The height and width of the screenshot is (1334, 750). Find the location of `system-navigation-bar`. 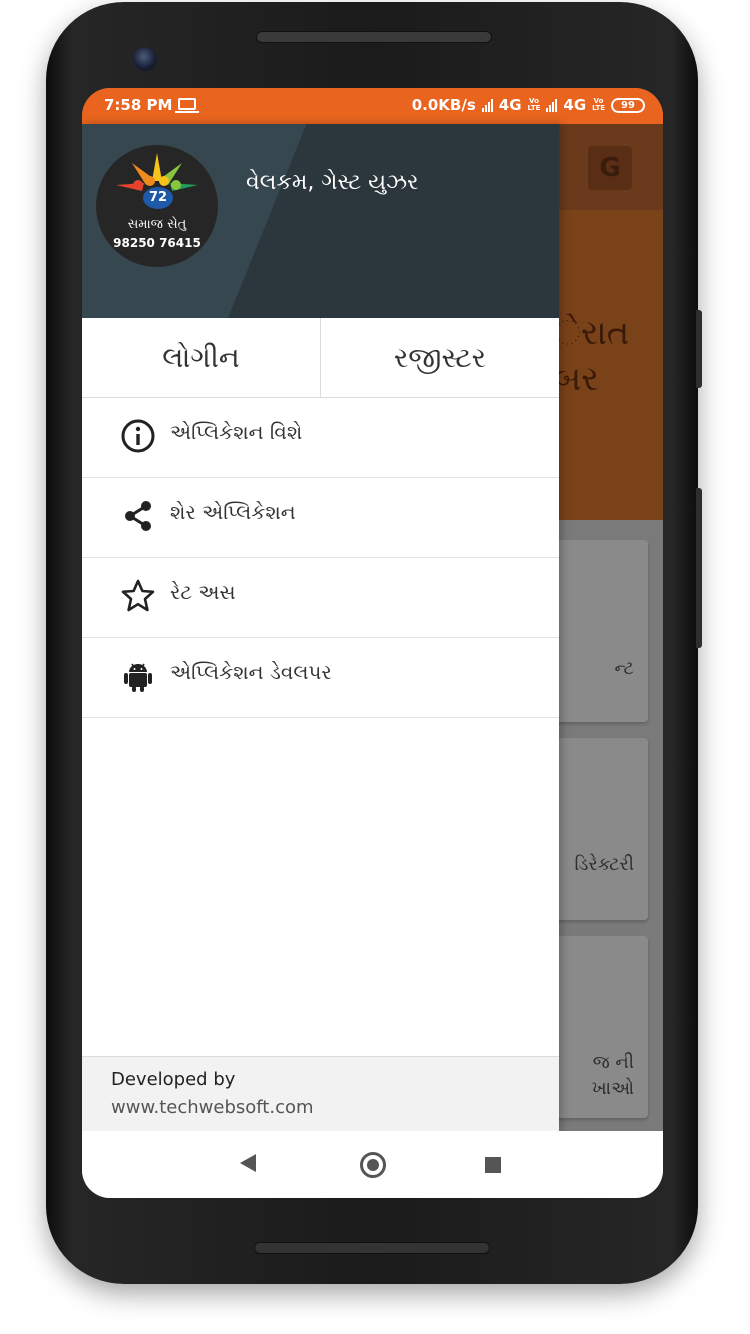

system-navigation-bar is located at coordinates (372, 1164).